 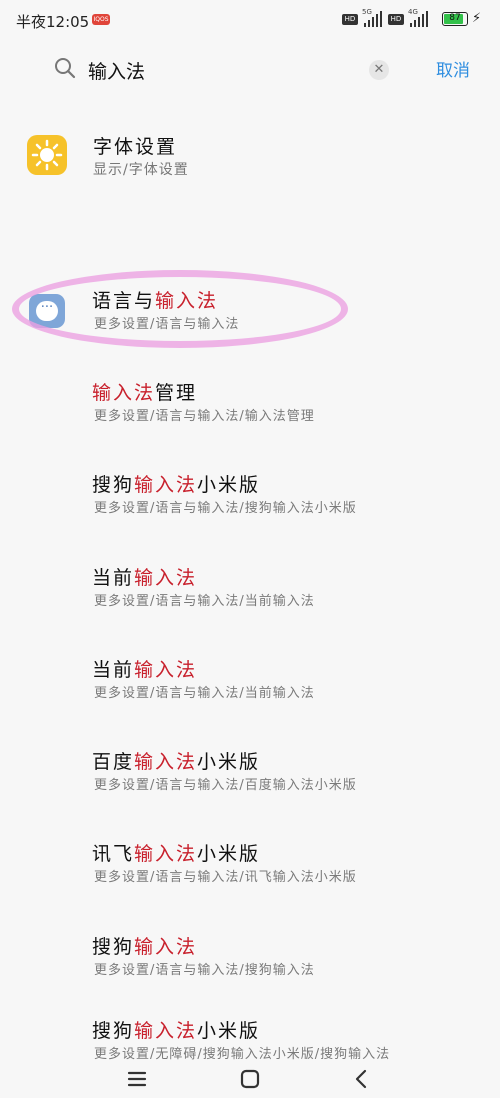 I want to click on result-title: 搜狗输入法, so click(x=145, y=947).